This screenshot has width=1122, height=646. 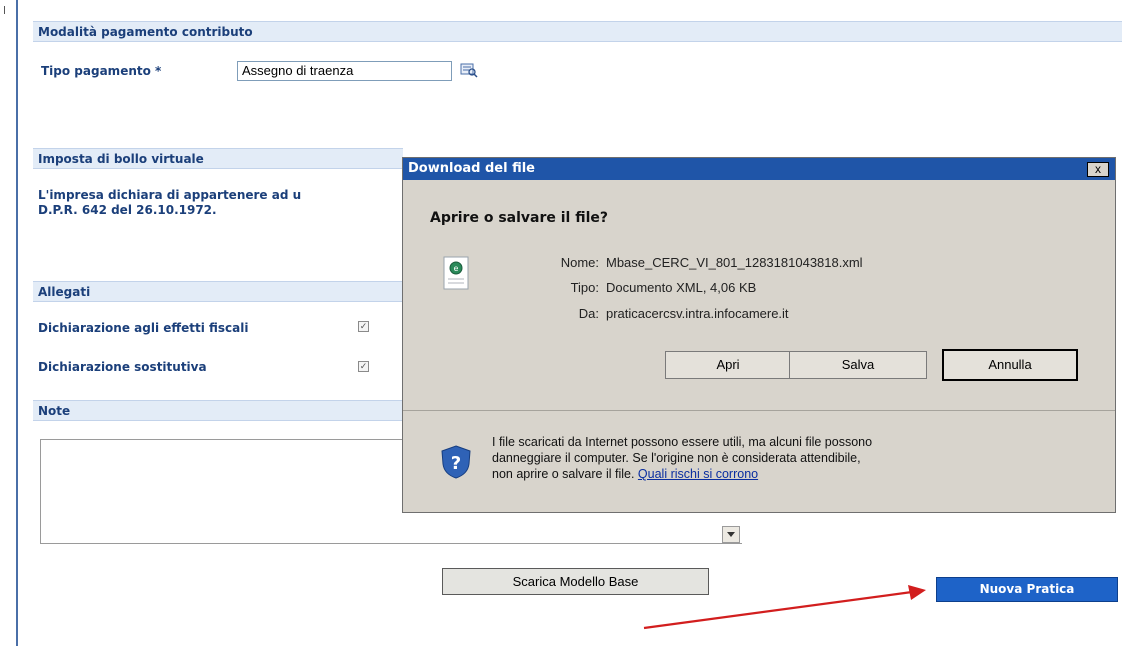 I want to click on svg-text: e, so click(x=456, y=268).